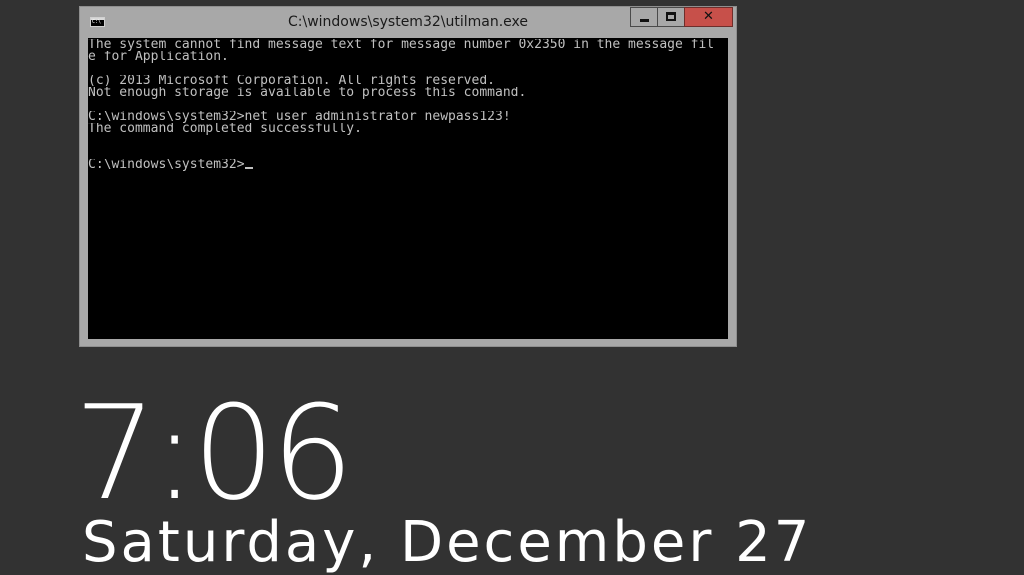 This screenshot has width=1024, height=575. Describe the element at coordinates (225, 129) in the screenshot. I see `console-line: The command completed successfully.` at that location.